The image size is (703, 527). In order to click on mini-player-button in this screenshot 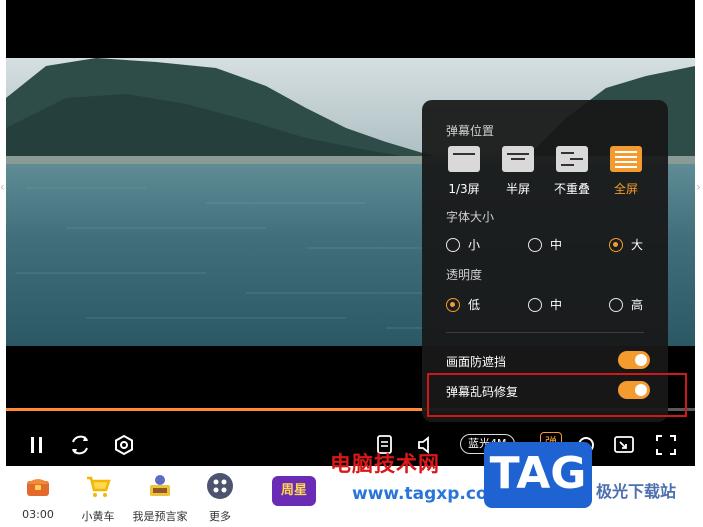, I will do `click(624, 445)`.